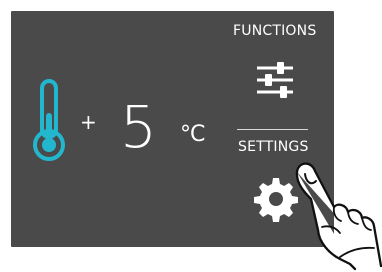 The width and height of the screenshot is (382, 272). Describe the element at coordinates (272, 129) in the screenshot. I see `menu-divider` at that location.